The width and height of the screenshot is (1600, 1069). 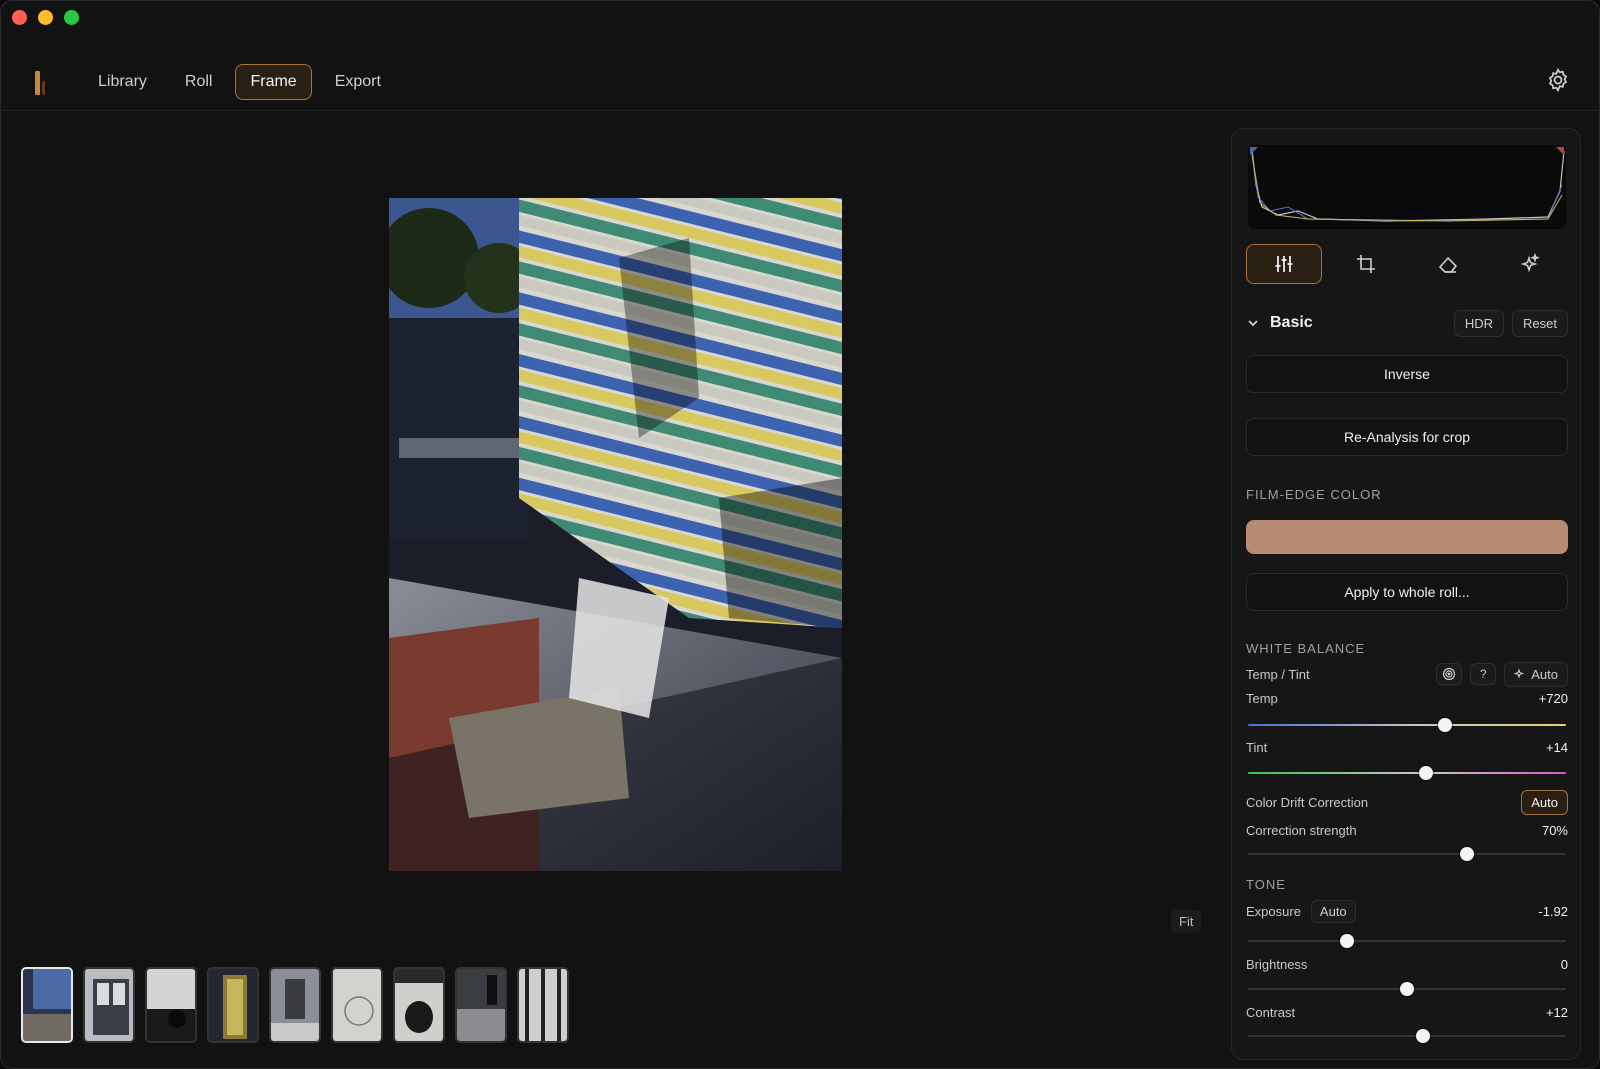 What do you see at coordinates (1407, 1012) in the screenshot?
I see `contrast-row: Contrast +12` at bounding box center [1407, 1012].